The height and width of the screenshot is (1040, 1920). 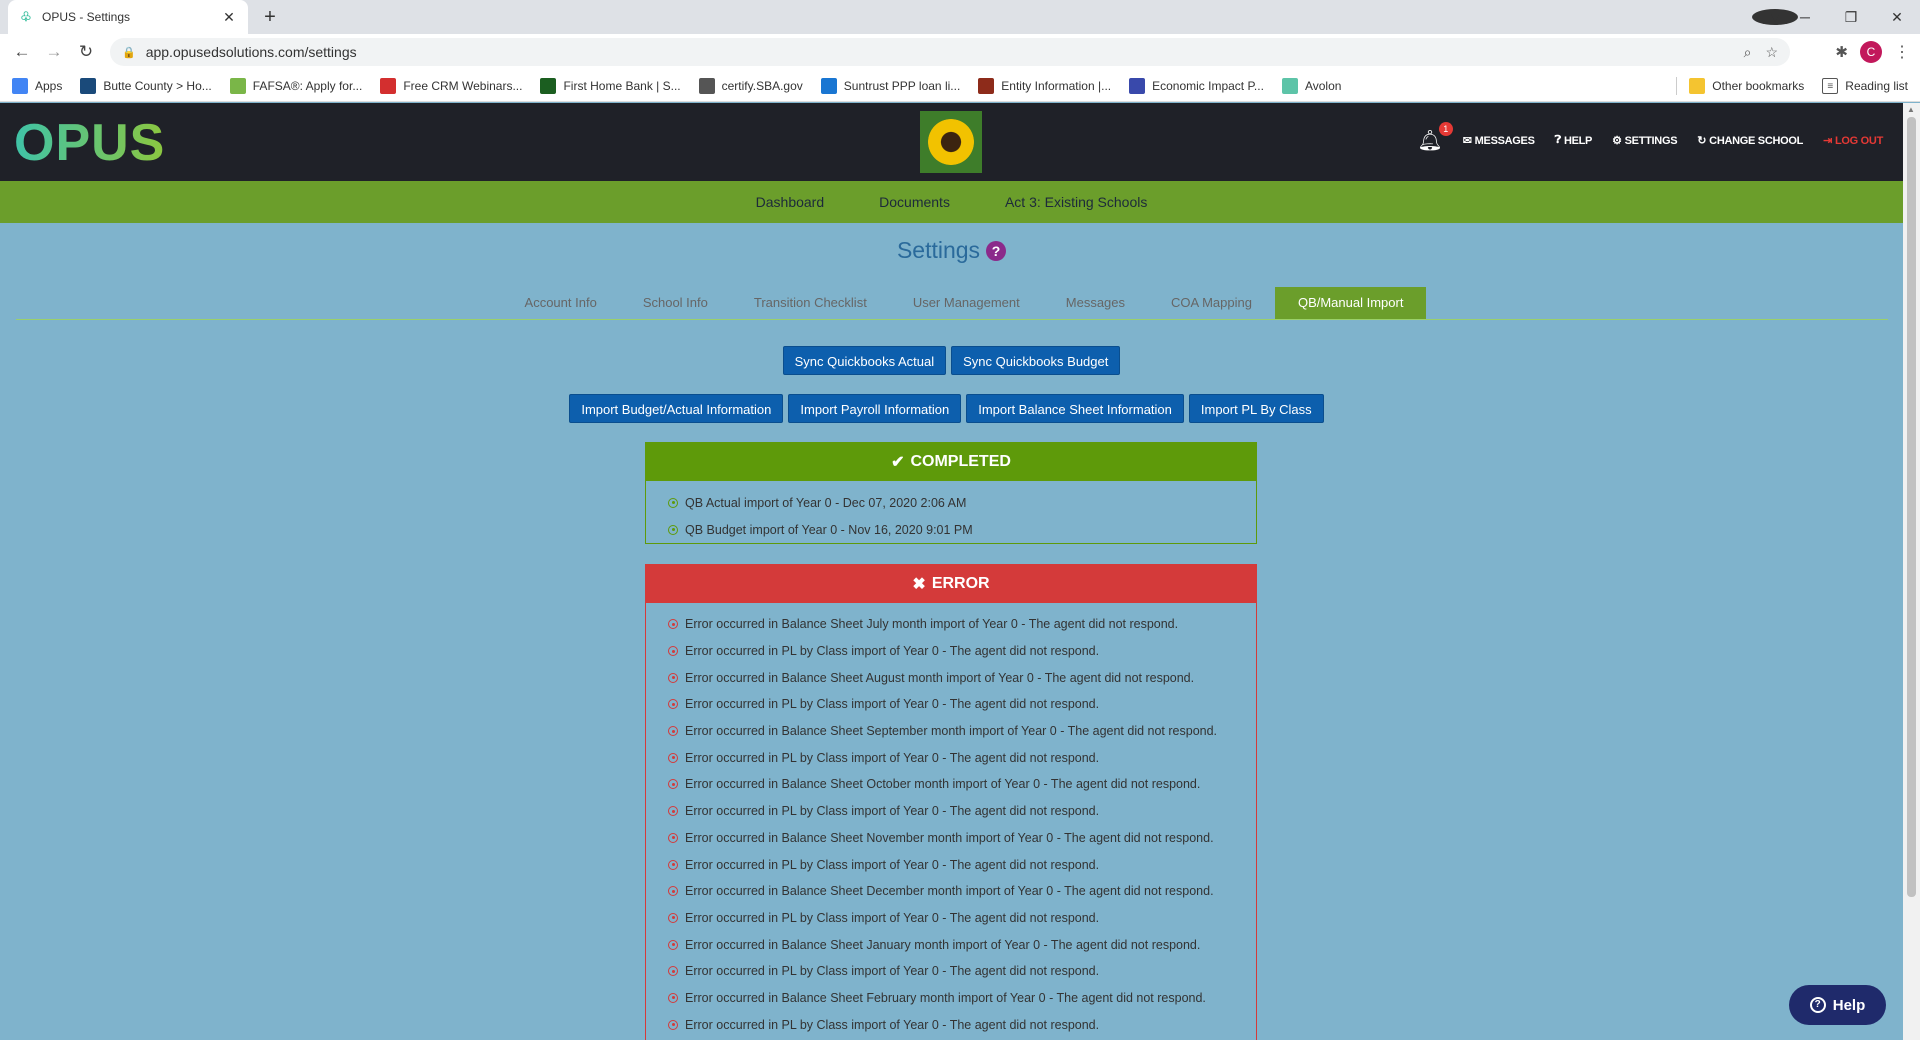 What do you see at coordinates (89, 143) in the screenshot?
I see `opus-logo: OPUS` at bounding box center [89, 143].